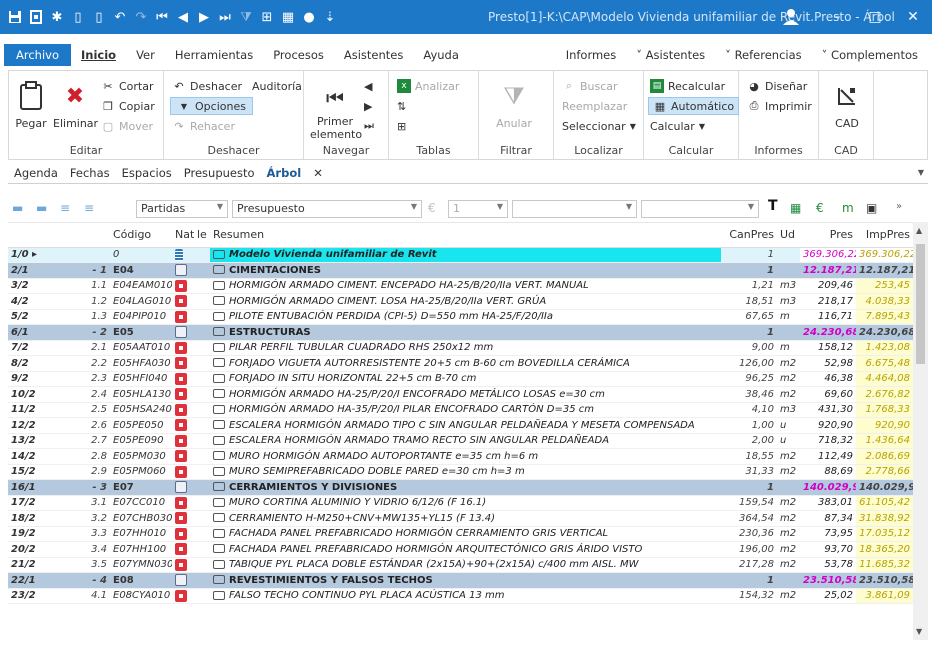  Describe the element at coordinates (74, 317) in the screenshot. I see `cell-item: 1.3` at that location.